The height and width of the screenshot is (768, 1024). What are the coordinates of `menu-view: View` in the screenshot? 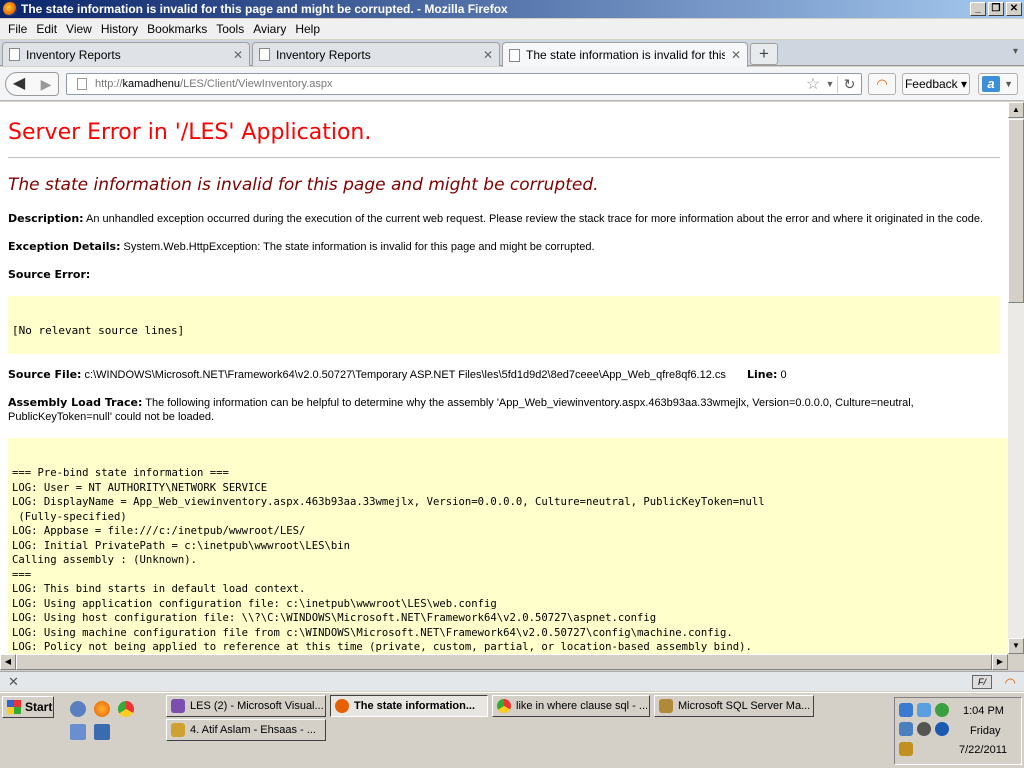 It's located at (79, 29).